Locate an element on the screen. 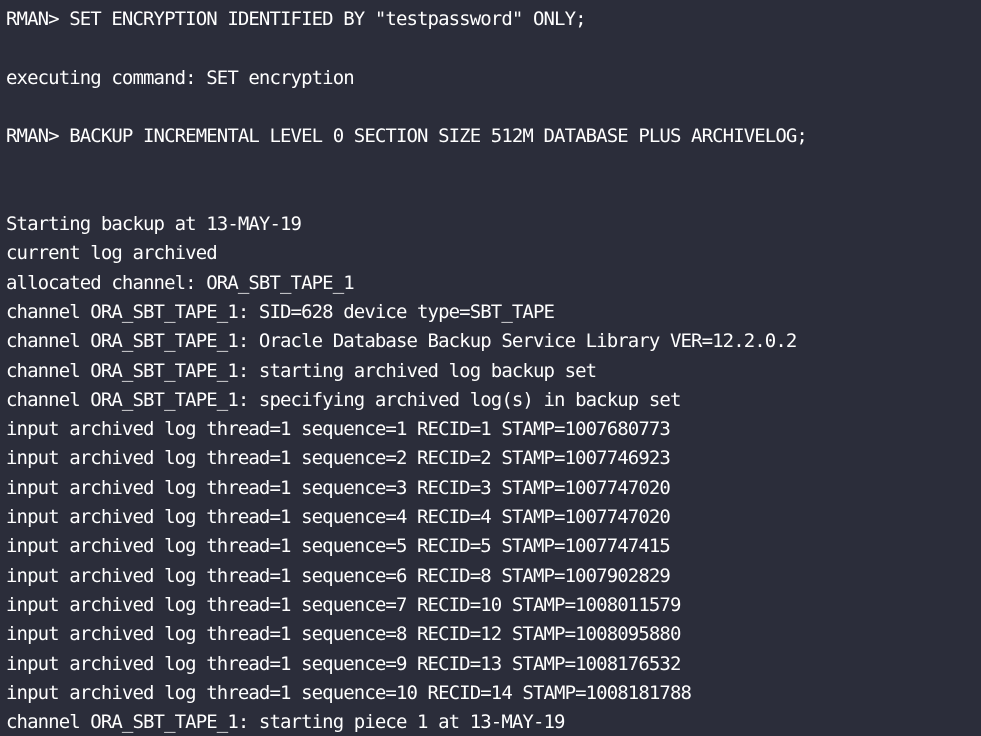 This screenshot has height=736, width=981. terminal-line: allocated channel: ORA_SBT_TAPE_1 is located at coordinates (180, 282).